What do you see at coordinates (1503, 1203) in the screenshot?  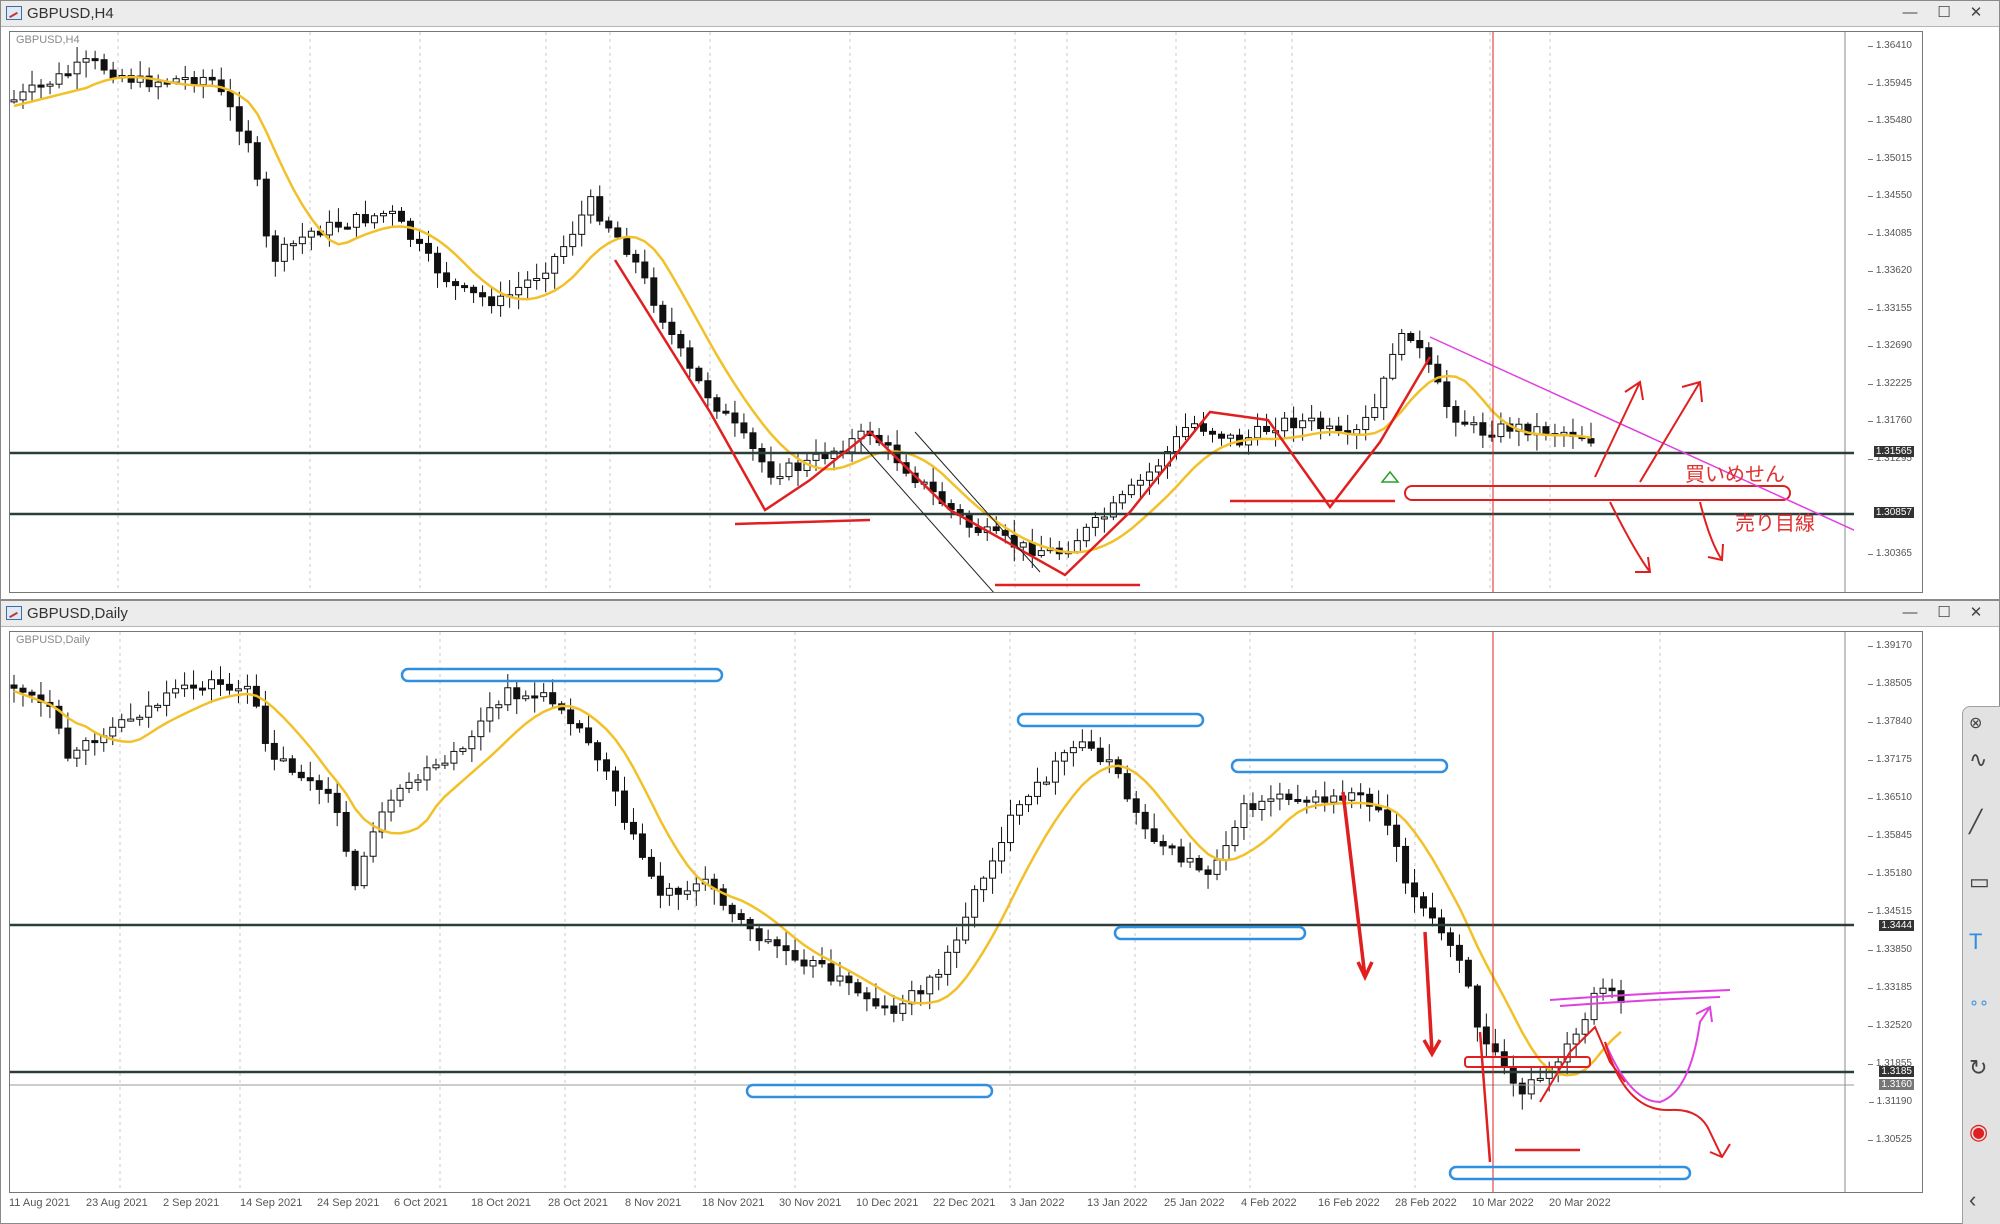 I see `date-label: 10 Mar 2022` at bounding box center [1503, 1203].